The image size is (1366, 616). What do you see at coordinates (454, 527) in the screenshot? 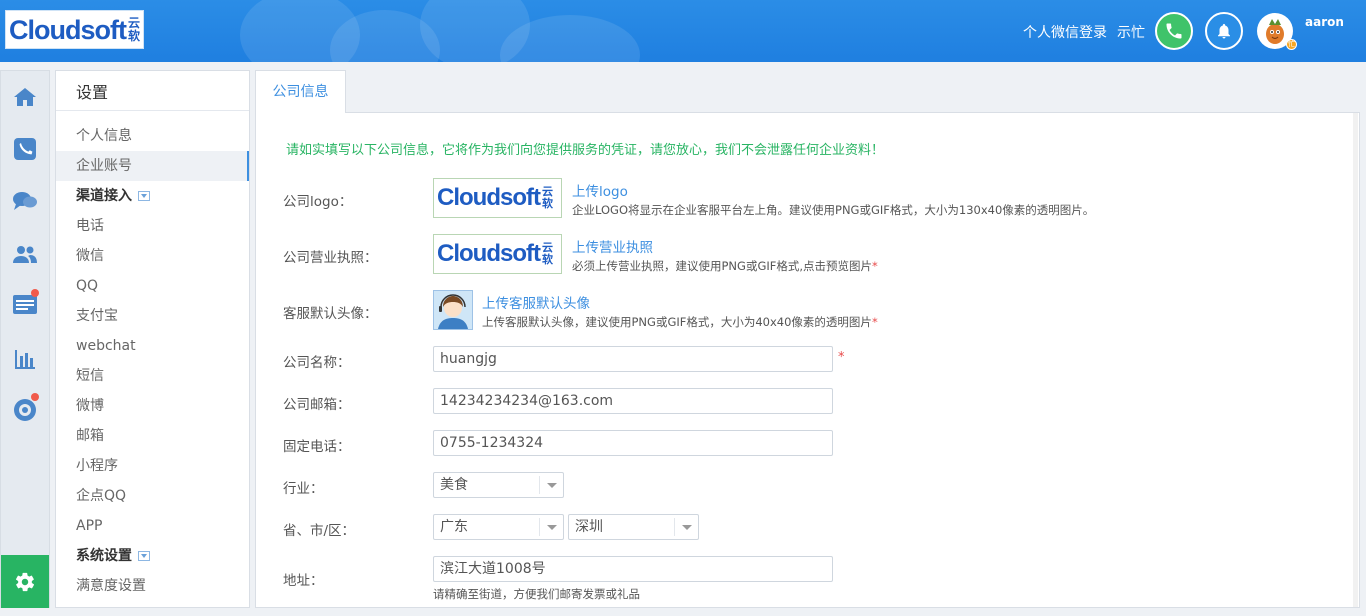
I see `province-selected-value: 广东` at bounding box center [454, 527].